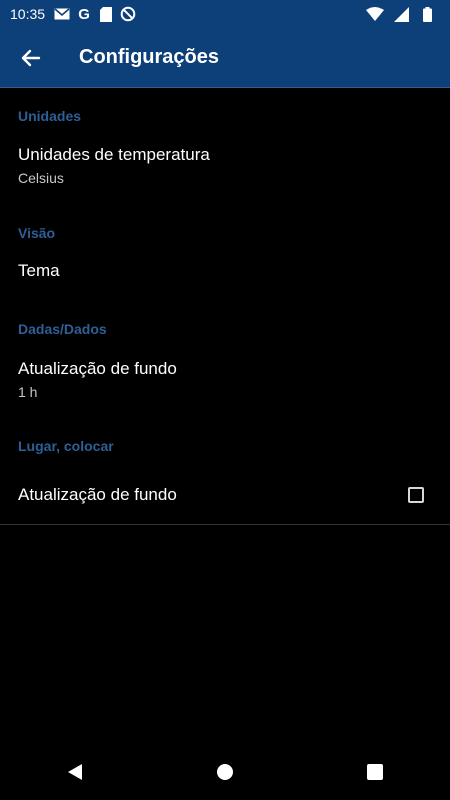 This screenshot has width=450, height=800. Describe the element at coordinates (62, 329) in the screenshot. I see `section-header-data: Dadas/Dados` at that location.